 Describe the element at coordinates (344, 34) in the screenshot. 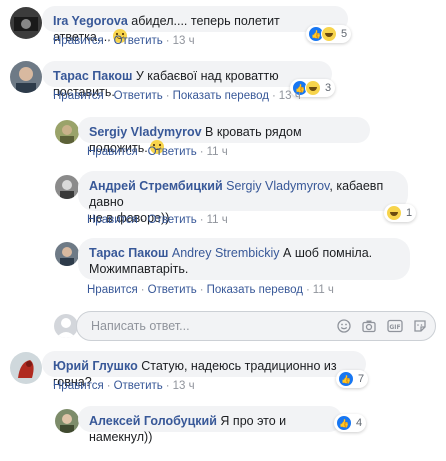

I see `reaction-count: 5` at that location.